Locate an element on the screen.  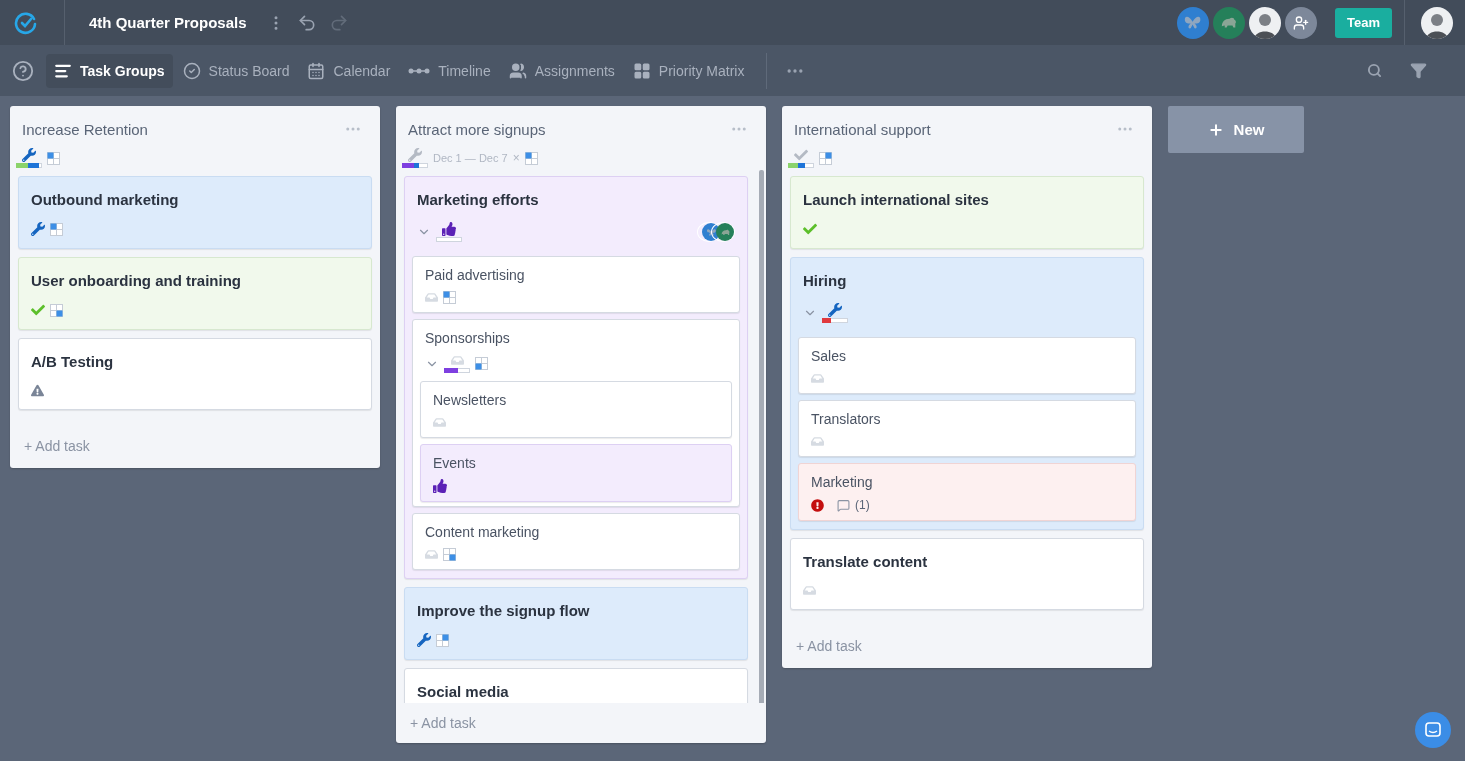
subtask-card: Events is located at coordinates (576, 473).